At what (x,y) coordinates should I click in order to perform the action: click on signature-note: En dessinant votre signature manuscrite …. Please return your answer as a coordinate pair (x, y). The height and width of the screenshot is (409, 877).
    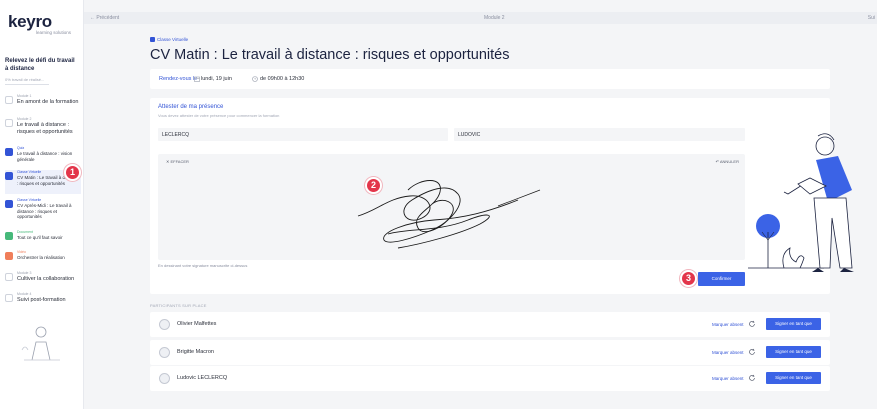
    Looking at the image, I should click on (203, 265).